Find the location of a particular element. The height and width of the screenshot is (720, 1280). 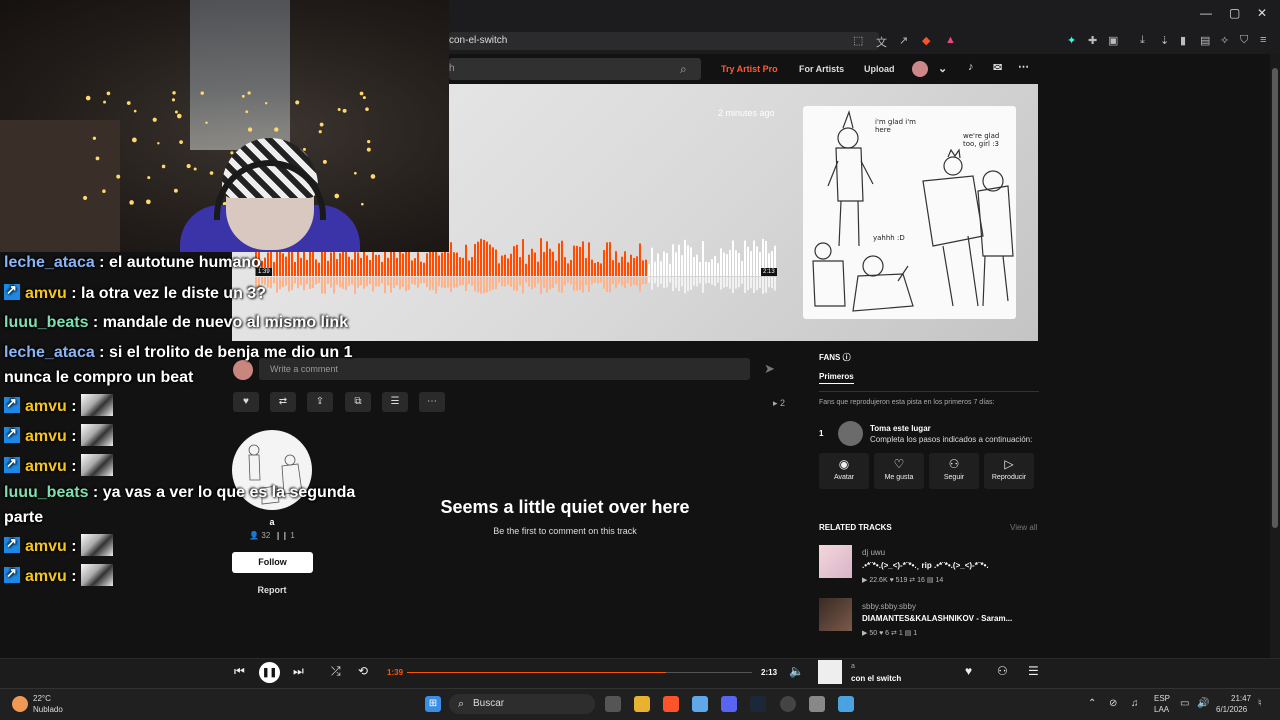

search-input: h is located at coordinates (575, 69).